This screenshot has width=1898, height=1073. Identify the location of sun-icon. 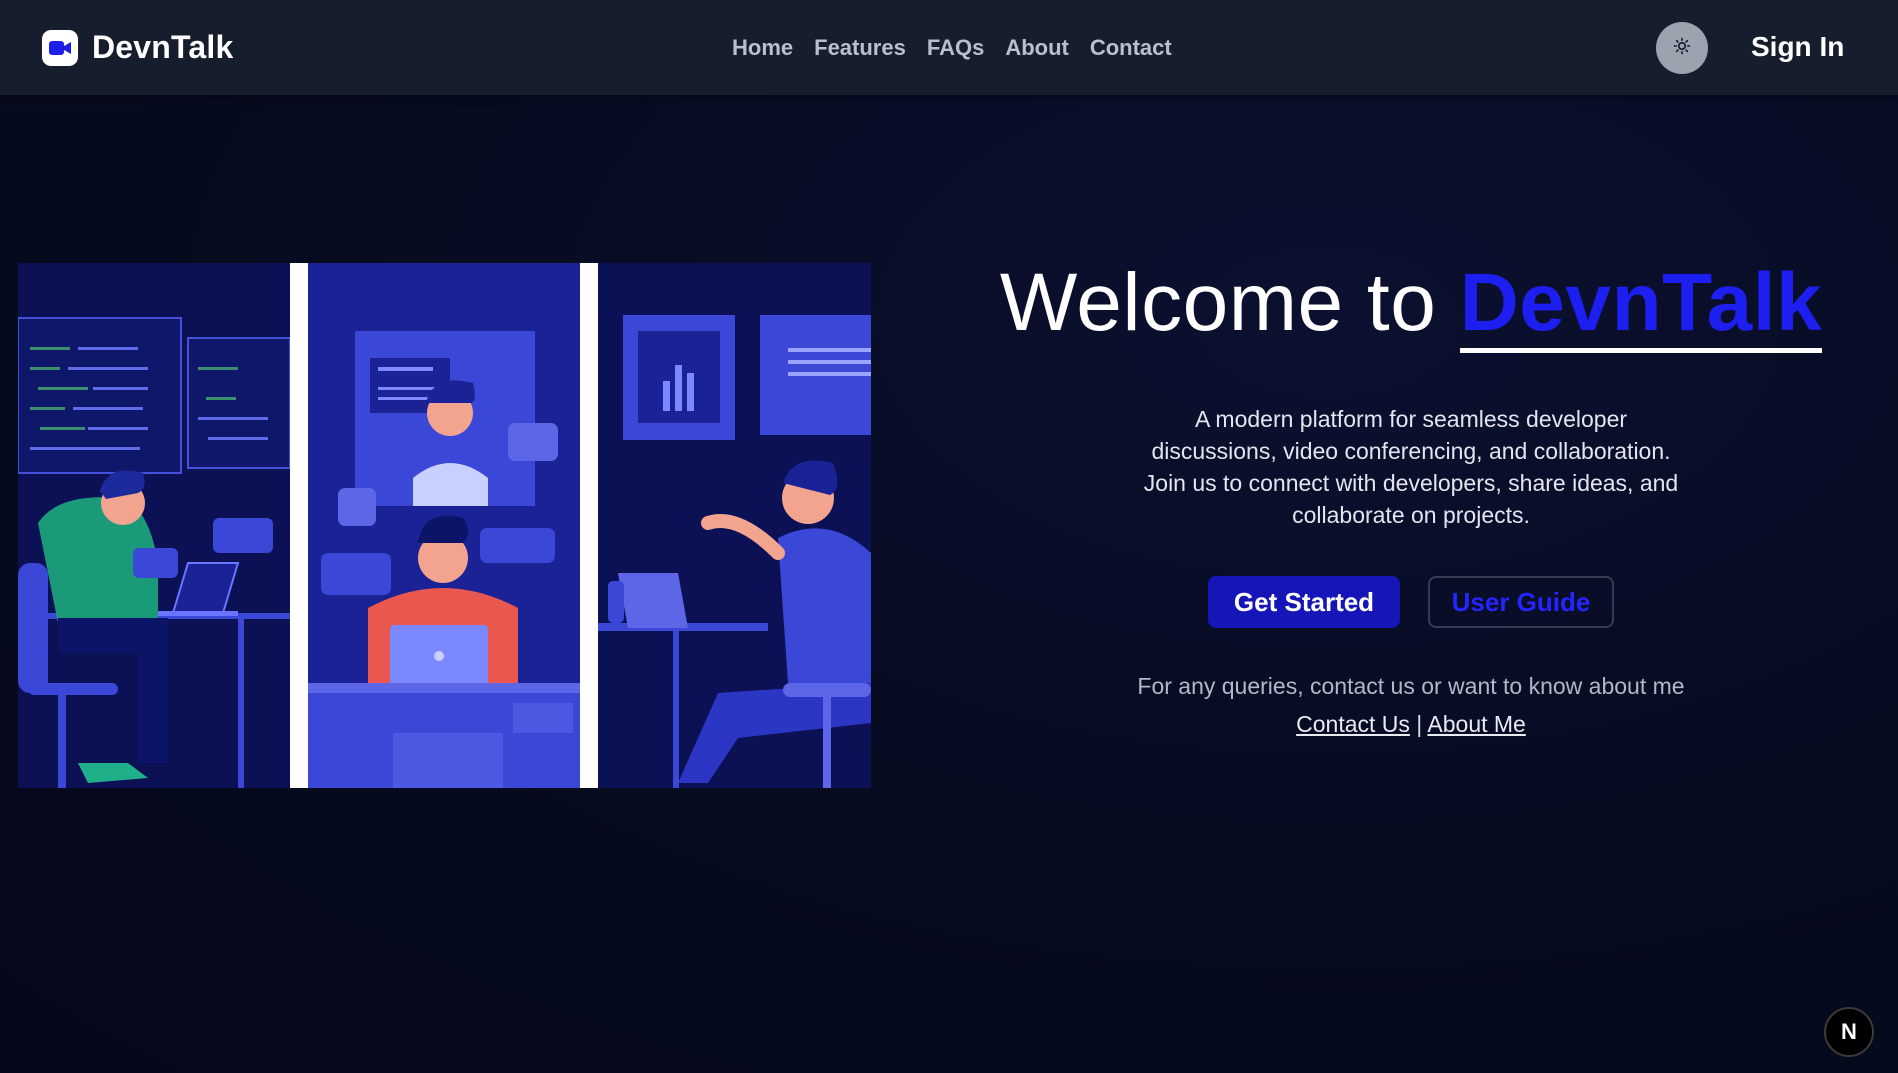
(1682, 48).